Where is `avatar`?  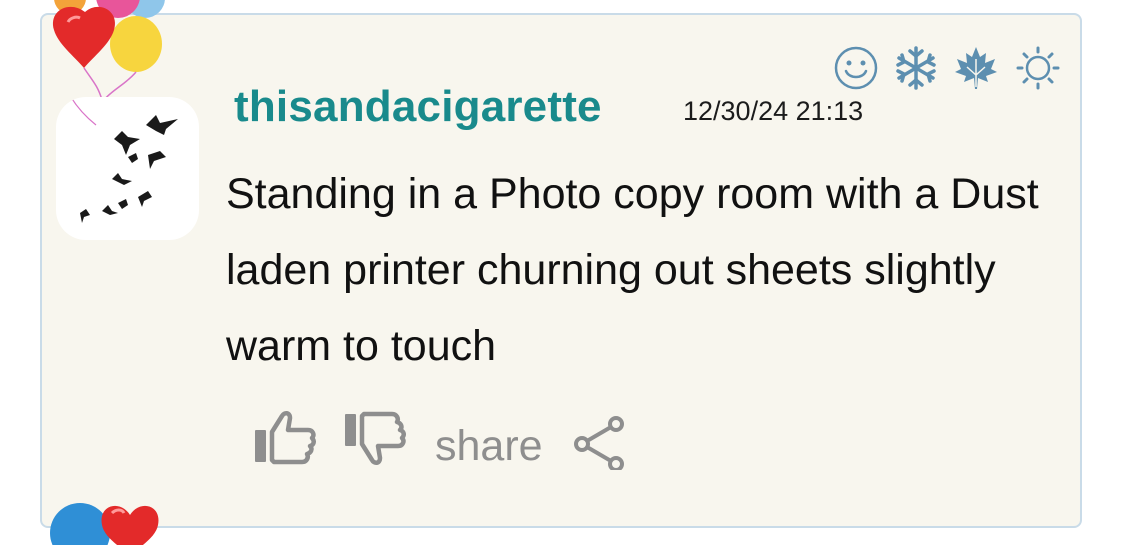 avatar is located at coordinates (127, 168).